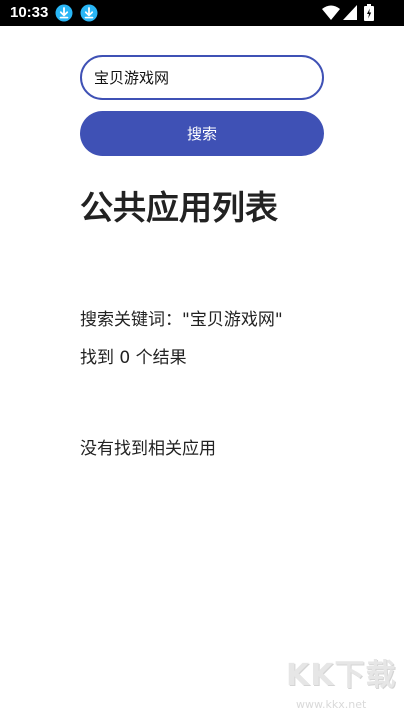  What do you see at coordinates (181, 320) in the screenshot?
I see `search-keyword-text: 搜索关键词："宝贝游戏网"` at bounding box center [181, 320].